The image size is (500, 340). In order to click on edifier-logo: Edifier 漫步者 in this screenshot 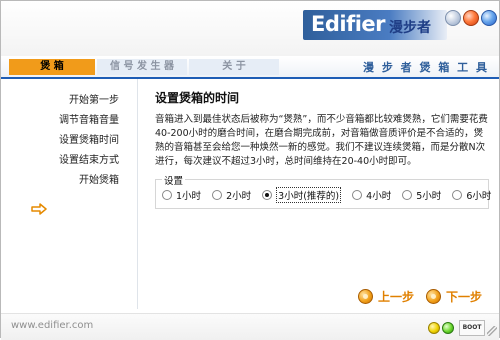, I will do `click(375, 25)`.